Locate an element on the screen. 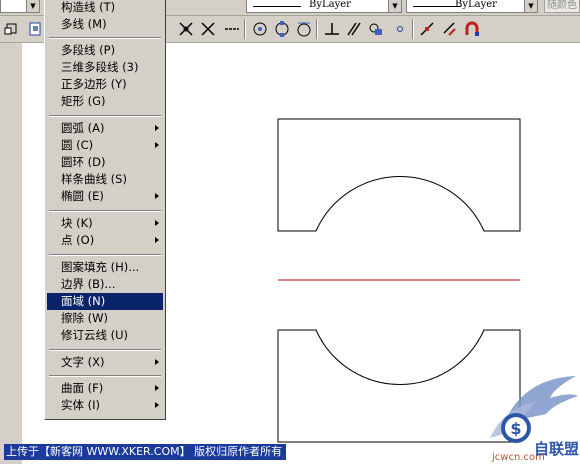  parallel-icon is located at coordinates (354, 29).